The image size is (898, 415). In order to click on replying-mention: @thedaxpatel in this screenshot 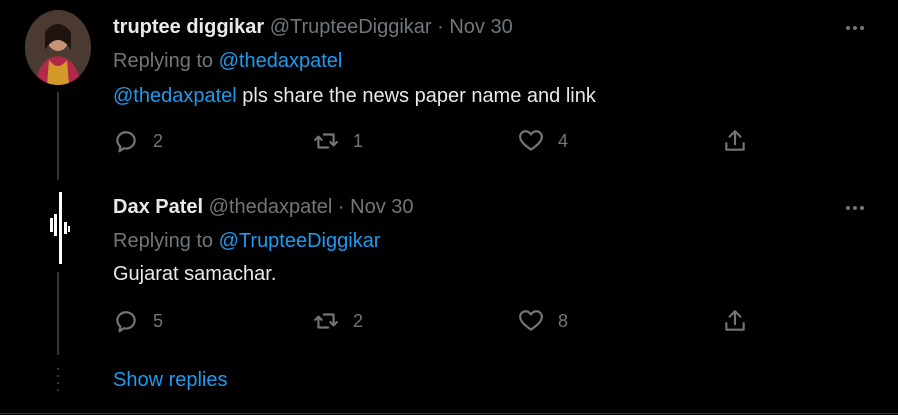, I will do `click(281, 61)`.